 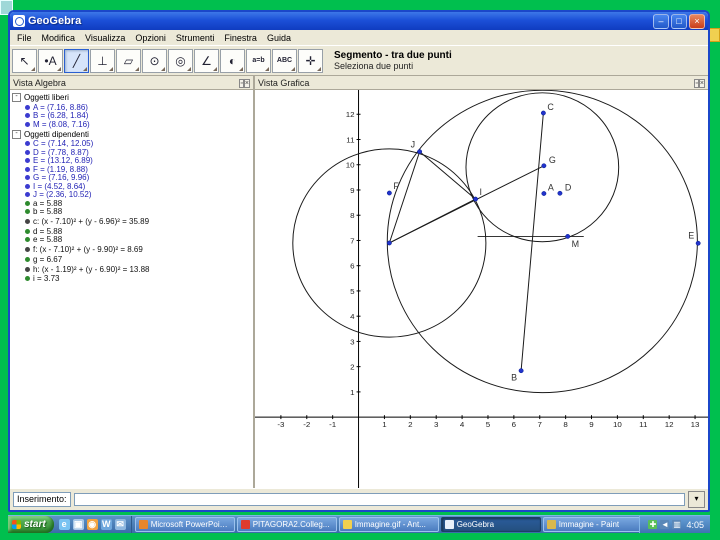 What do you see at coordinates (128, 60) in the screenshot?
I see `polygon-tool: ▱` at bounding box center [128, 60].